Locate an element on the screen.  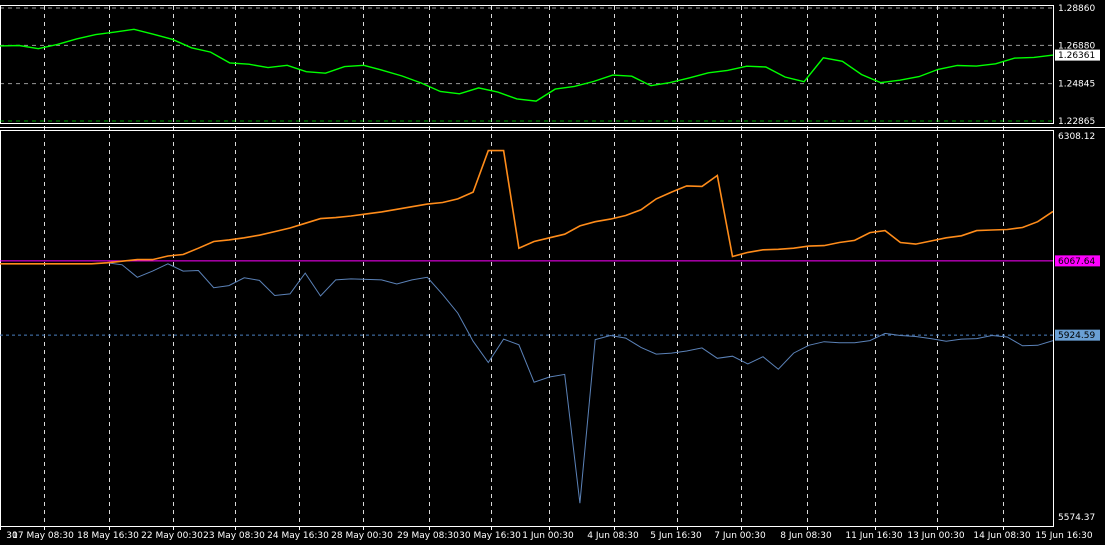
reference-badge-value: 6067.64 is located at coordinates (1076, 262).